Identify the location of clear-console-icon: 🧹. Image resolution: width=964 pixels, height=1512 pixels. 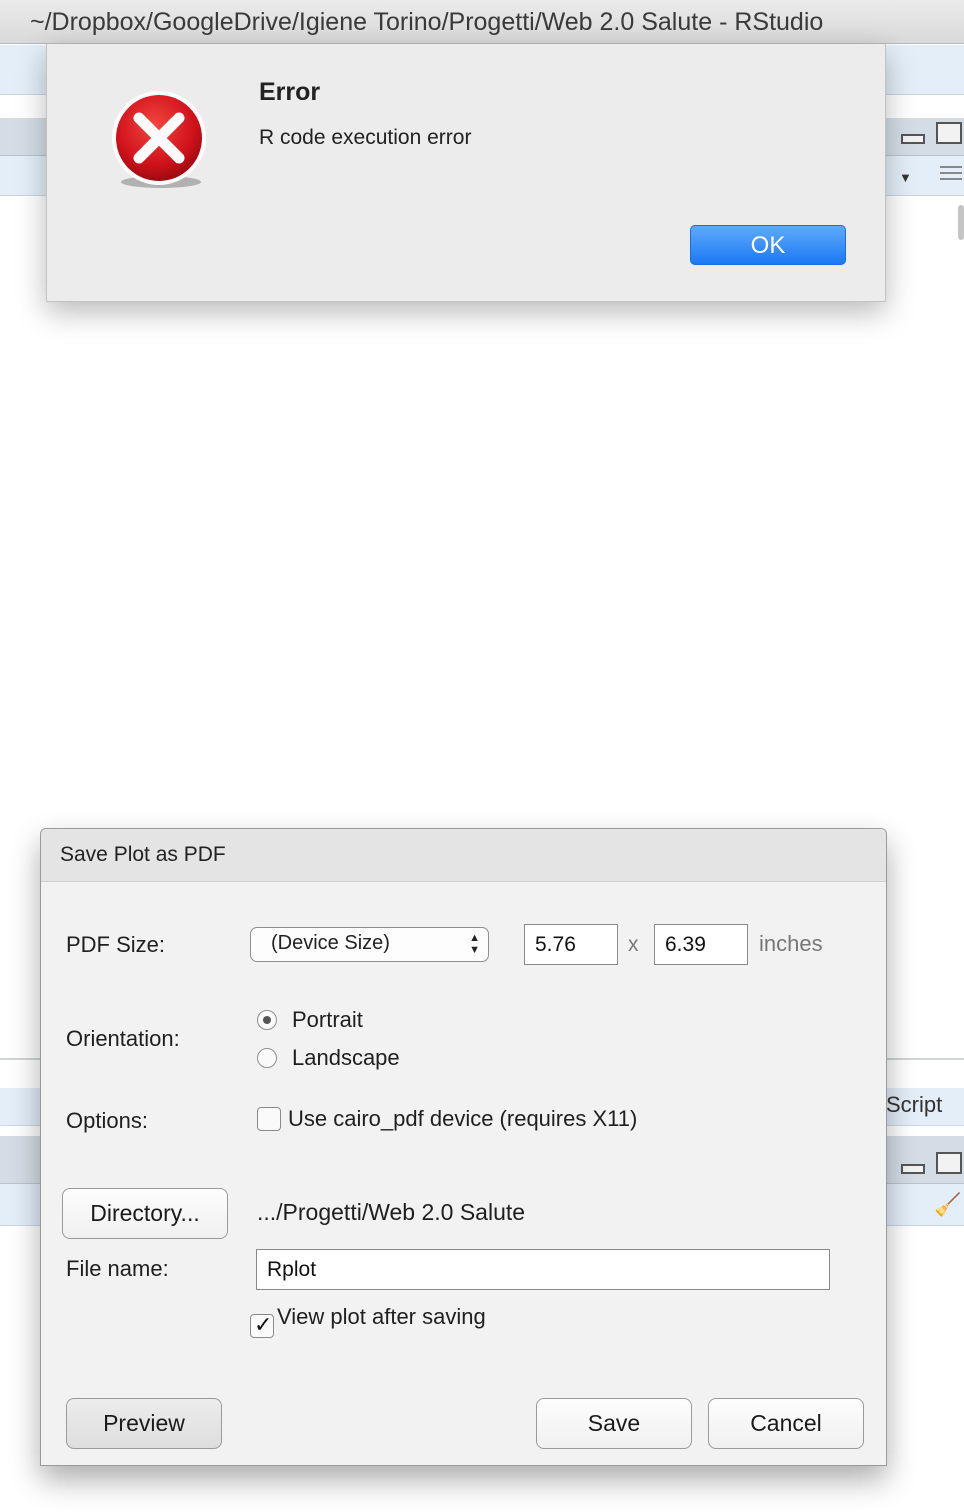
(947, 1205).